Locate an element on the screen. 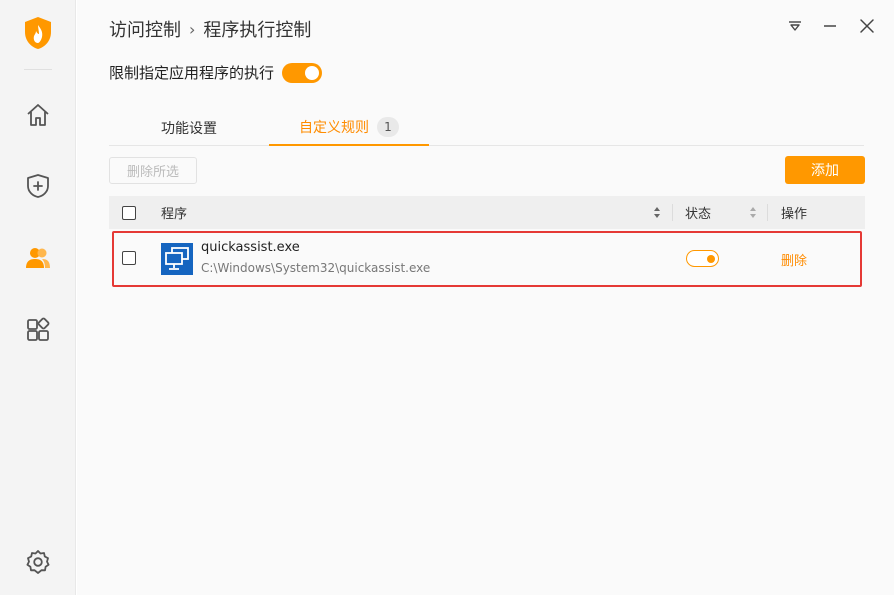  tab-bar: 功能设置 自定义规则 1 is located at coordinates (486, 128).